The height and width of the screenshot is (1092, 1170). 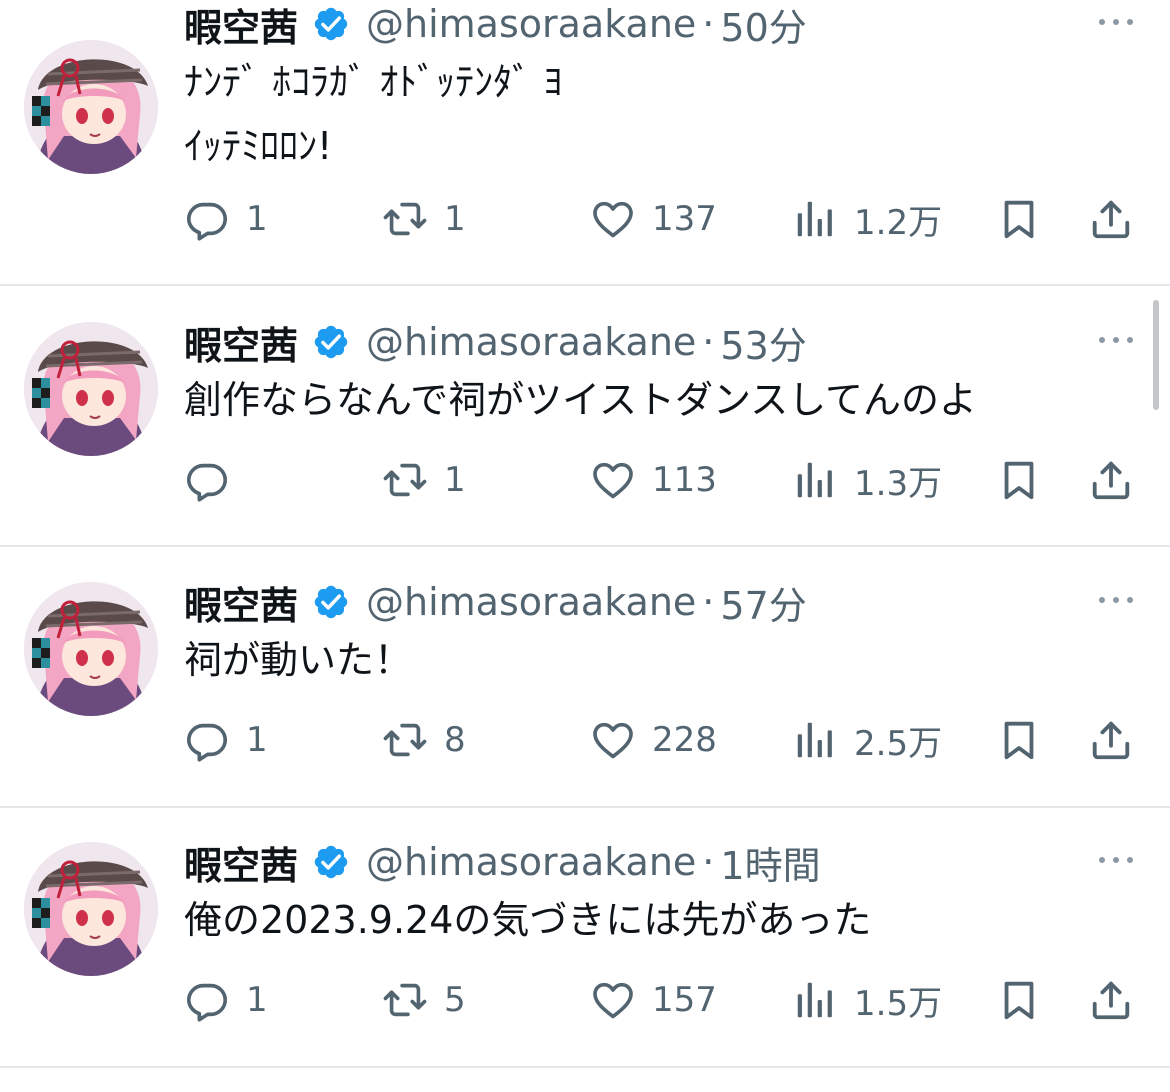 I want to click on tweet-text-line: 祠が動いた！, so click(x=298, y=660).